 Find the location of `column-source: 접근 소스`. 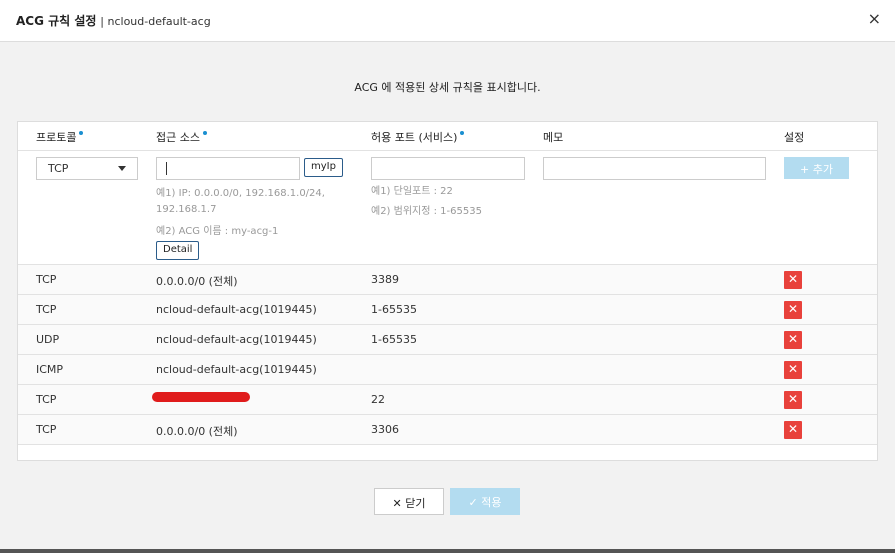

column-source: 접근 소스 is located at coordinates (181, 137).